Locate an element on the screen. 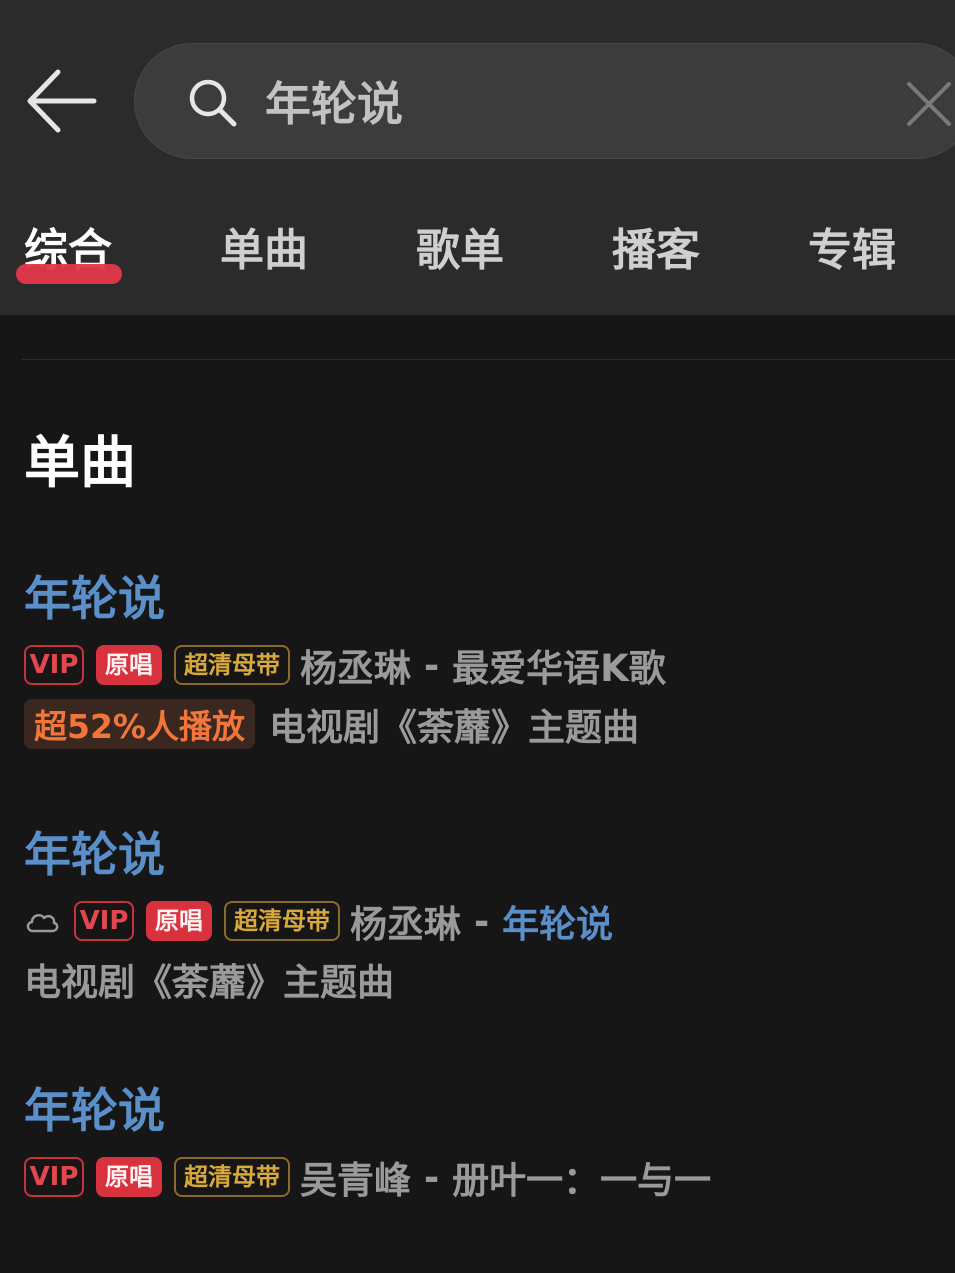 The image size is (955, 1273). tab-podcasts: 播客 is located at coordinates (656, 251).